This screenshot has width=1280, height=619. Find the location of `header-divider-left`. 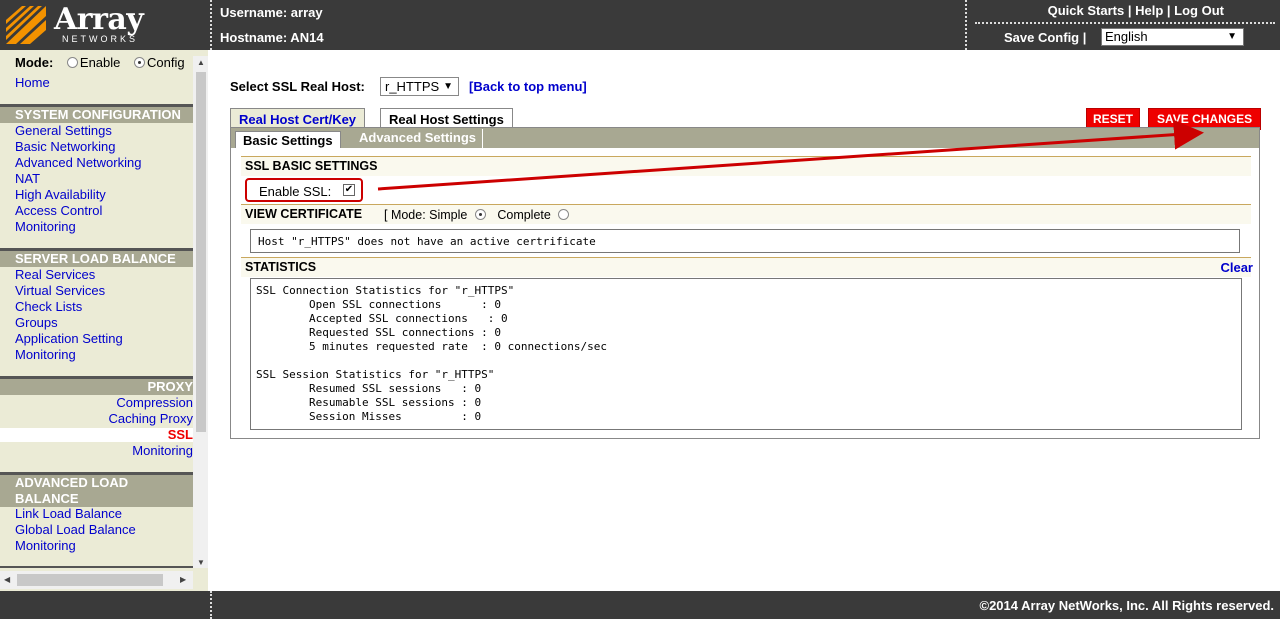

header-divider-left is located at coordinates (211, 25).